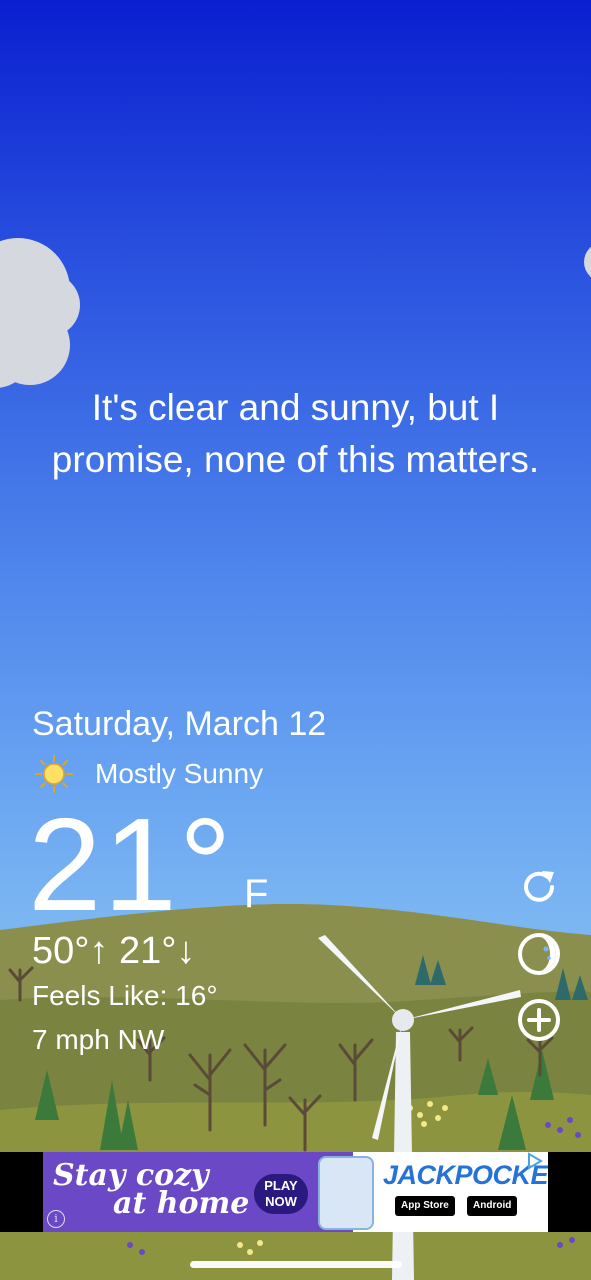 This screenshot has height=1280, width=591. I want to click on home-indicator, so click(296, 1264).